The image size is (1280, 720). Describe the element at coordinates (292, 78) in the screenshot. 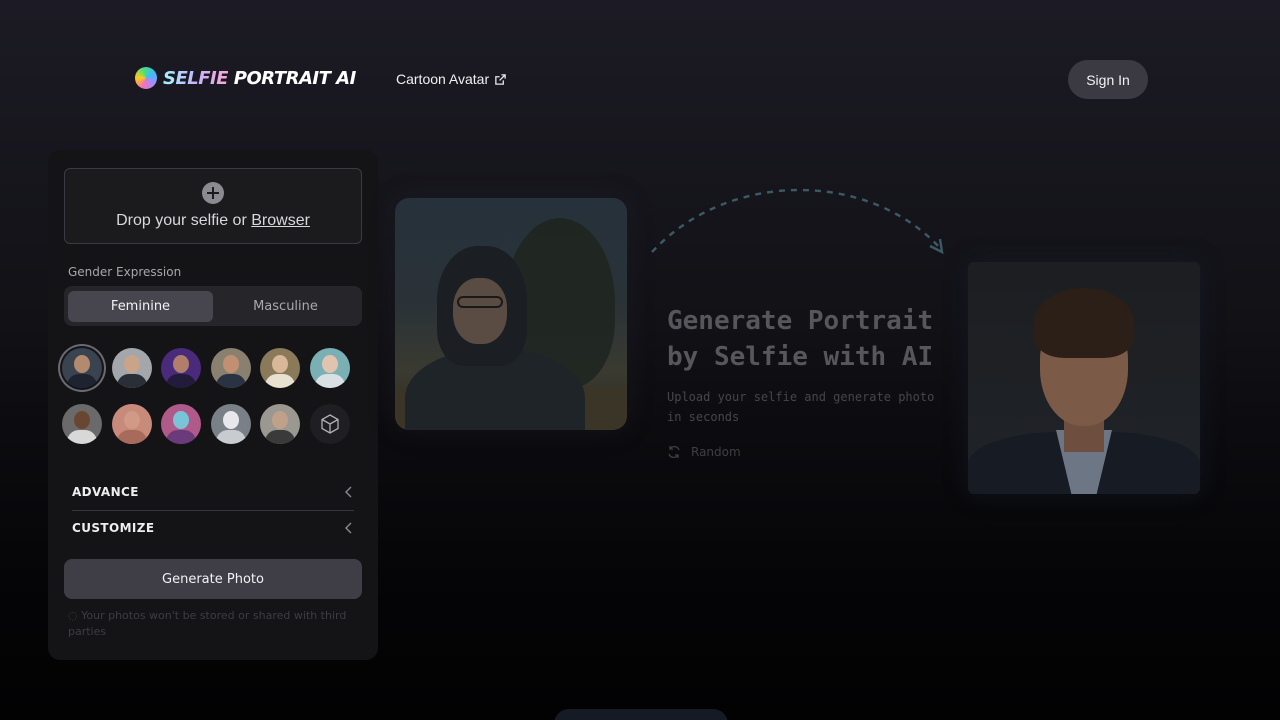

I see `logo-text-rest: PORTRAIT AI` at that location.